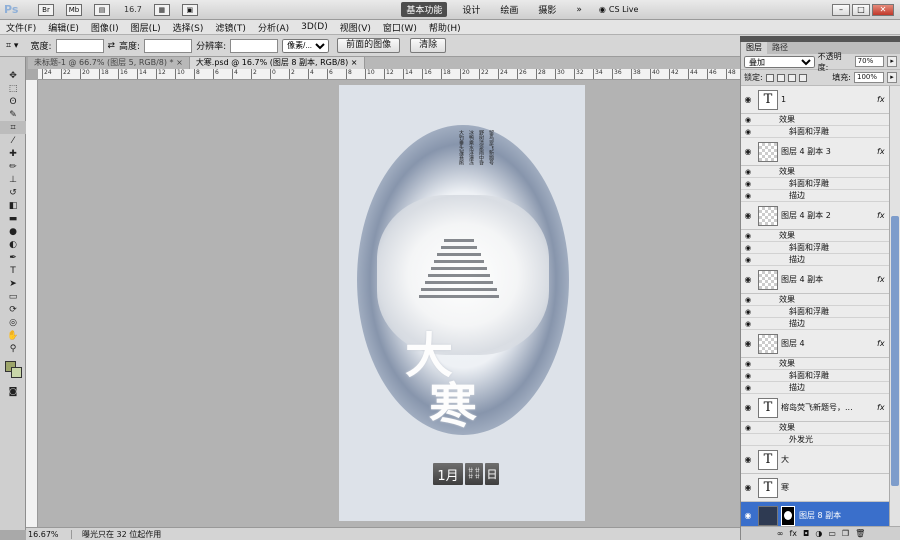 The width and height of the screenshot is (900, 540). I want to click on menu-layer: 图层(L), so click(146, 27).